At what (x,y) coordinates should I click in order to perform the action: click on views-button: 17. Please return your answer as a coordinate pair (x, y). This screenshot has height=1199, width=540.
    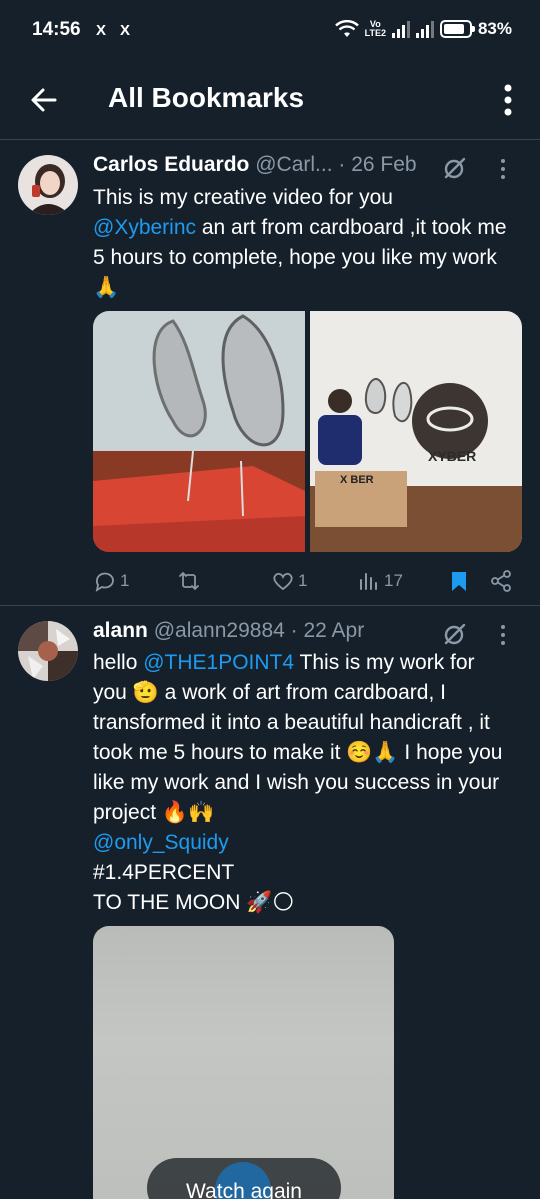
    Looking at the image, I should click on (380, 581).